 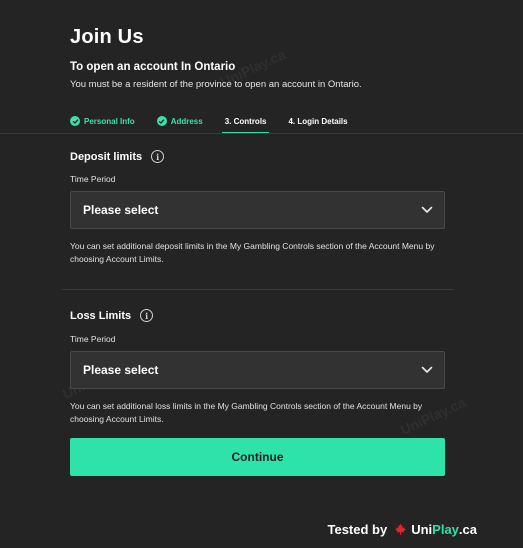 What do you see at coordinates (106, 156) in the screenshot?
I see `deposit-limits-title: Deposit limits` at bounding box center [106, 156].